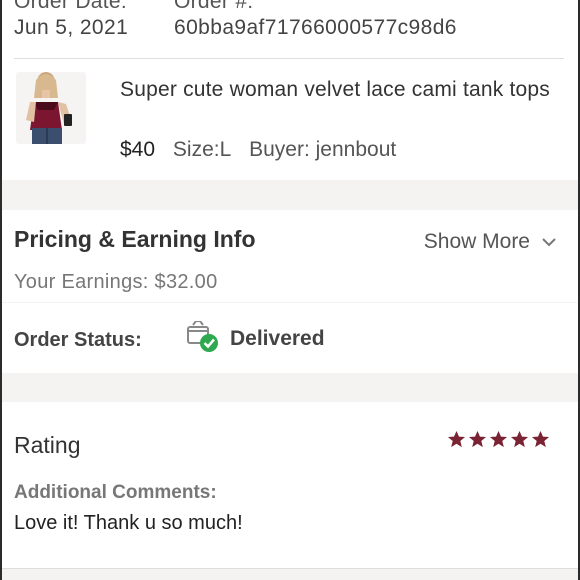  I want to click on order-number-value: 60bba9af71766000577c98d6, so click(315, 28).